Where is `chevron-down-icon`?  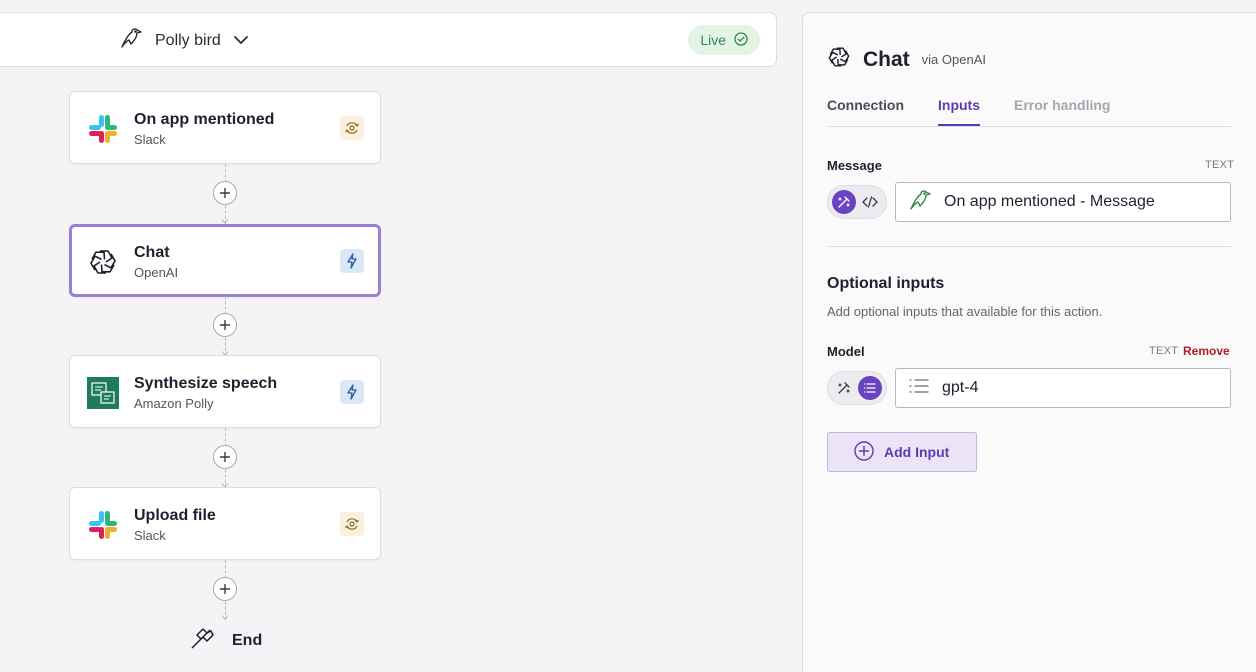
chevron-down-icon is located at coordinates (241, 41).